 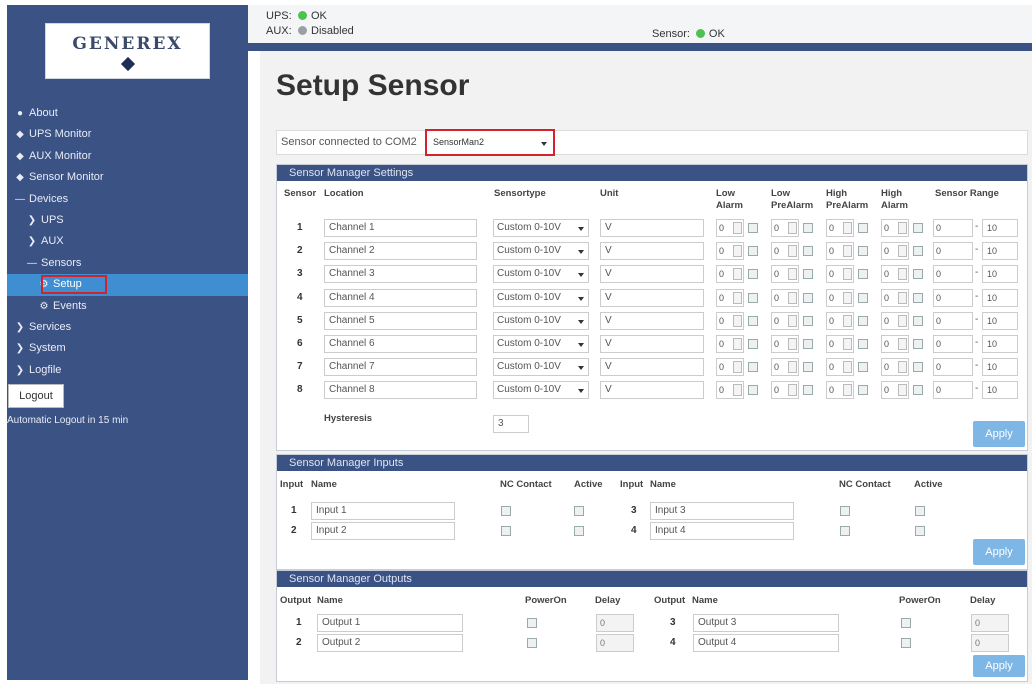 What do you see at coordinates (511, 424) in the screenshot?
I see `hysteresis-input: 3` at bounding box center [511, 424].